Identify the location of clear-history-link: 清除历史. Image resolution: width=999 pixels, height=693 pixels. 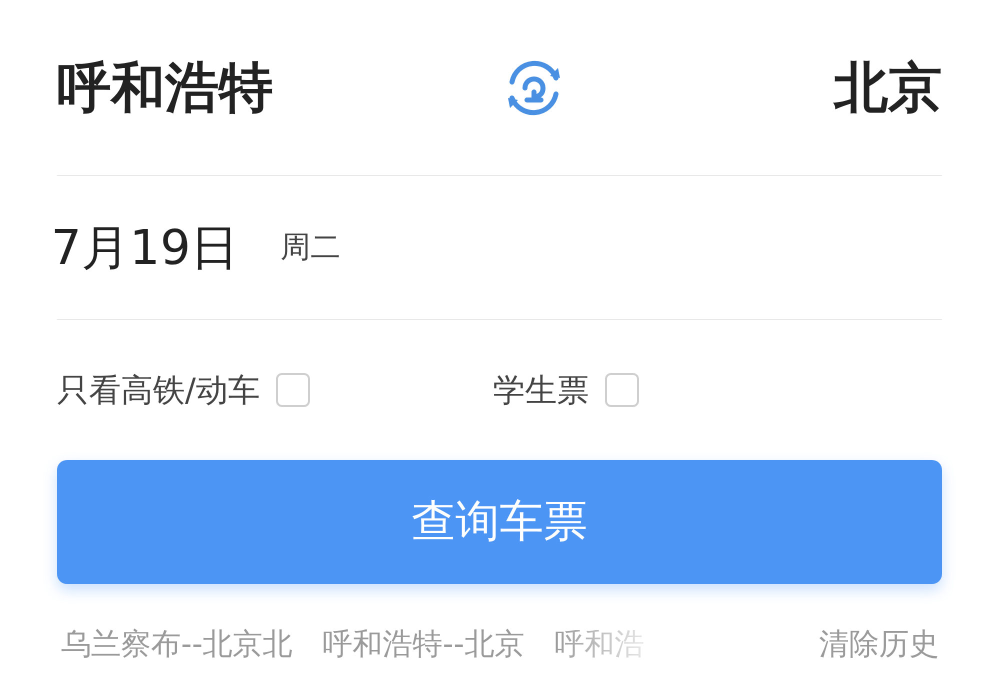
(909, 645).